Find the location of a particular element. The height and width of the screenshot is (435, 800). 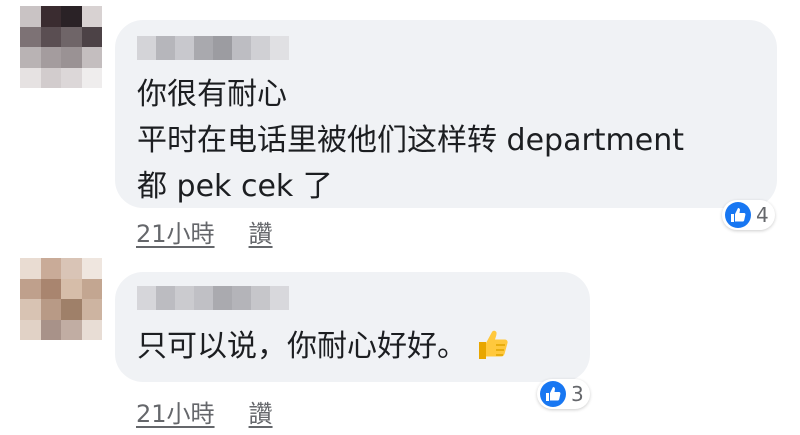

comment-text-content: 只可以说，你耐心好好。 is located at coordinates (302, 346).